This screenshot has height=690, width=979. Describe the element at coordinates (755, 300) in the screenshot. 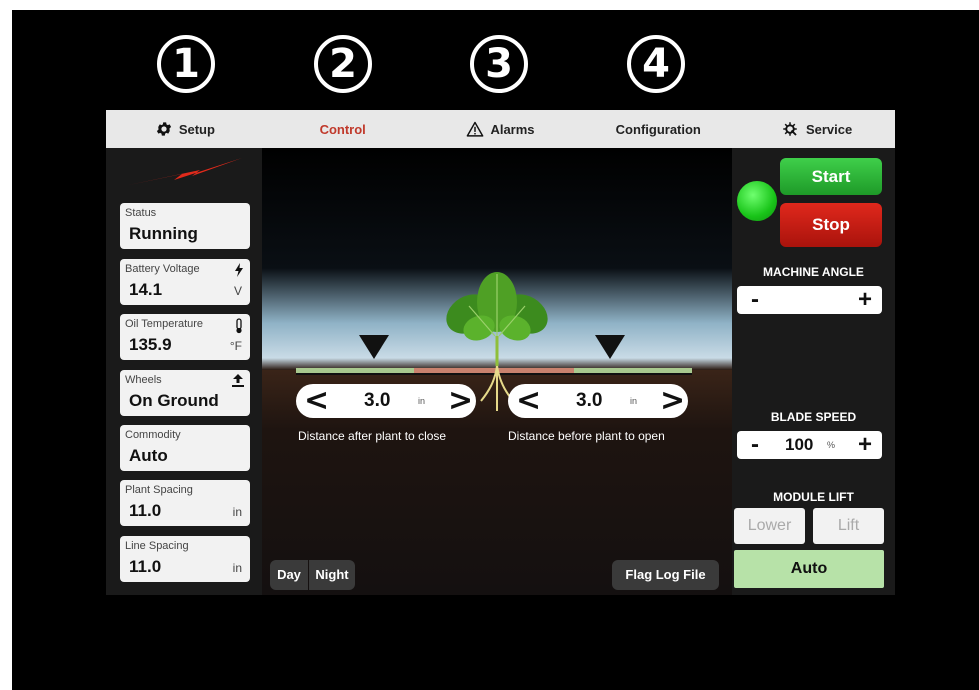

I see `machine-angle-decrease-button: -` at that location.